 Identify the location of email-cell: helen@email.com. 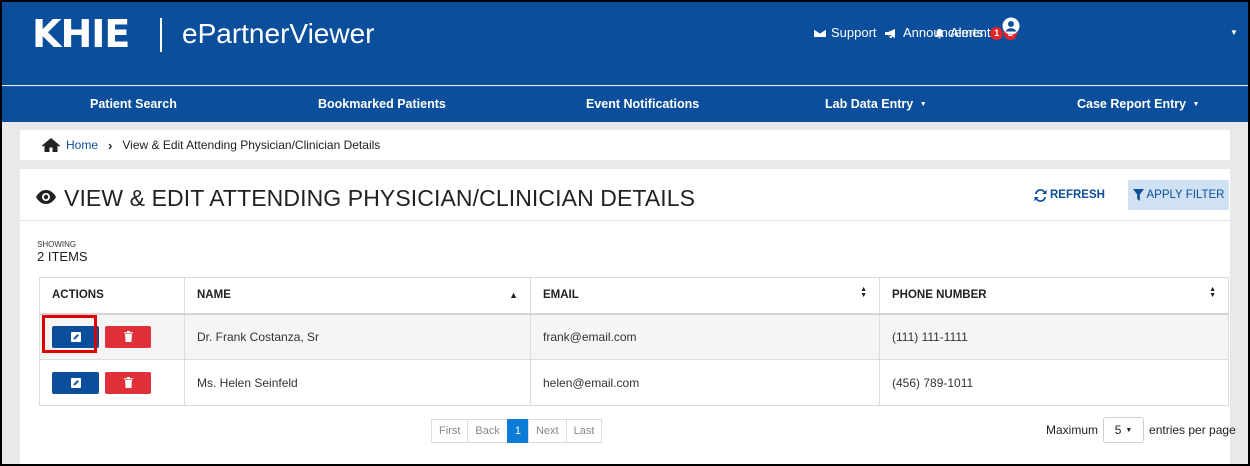
(705, 382).